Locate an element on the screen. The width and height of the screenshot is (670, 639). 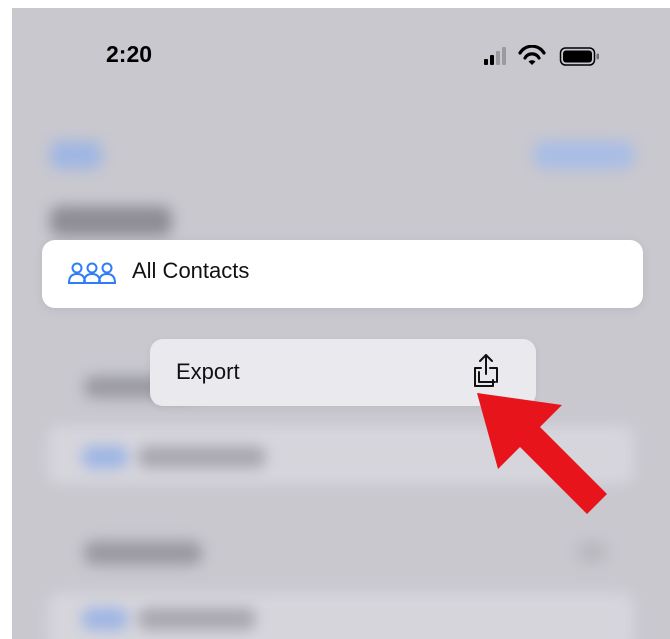
cellular-signal-icon is located at coordinates (495, 56).